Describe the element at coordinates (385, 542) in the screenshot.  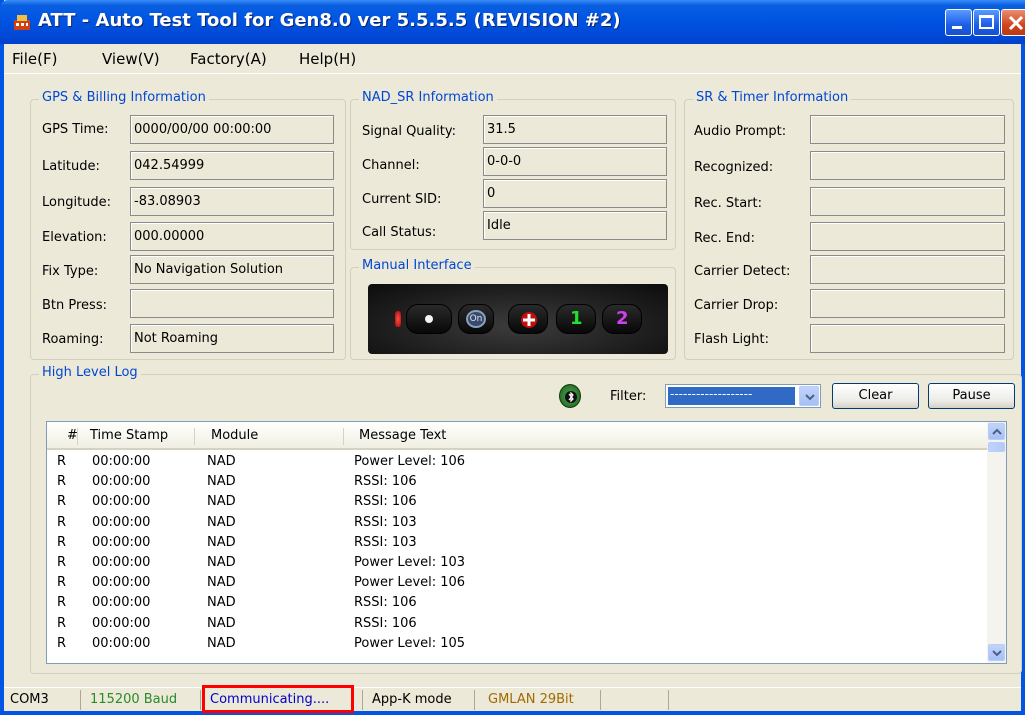
I see `log-cell-message: RSSI: 103` at that location.